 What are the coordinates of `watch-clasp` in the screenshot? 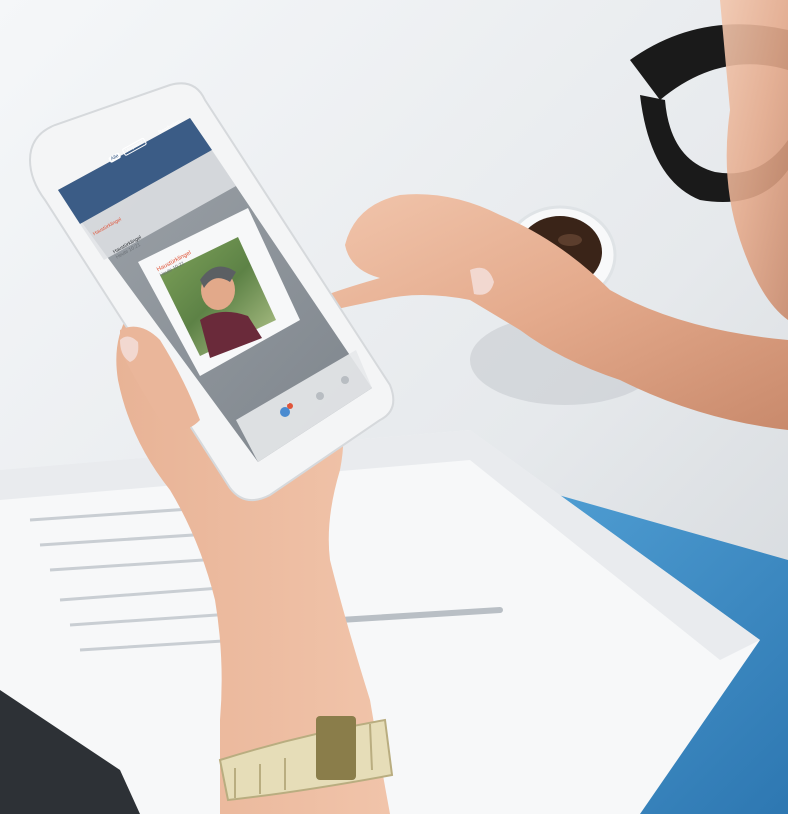 It's located at (336, 748).